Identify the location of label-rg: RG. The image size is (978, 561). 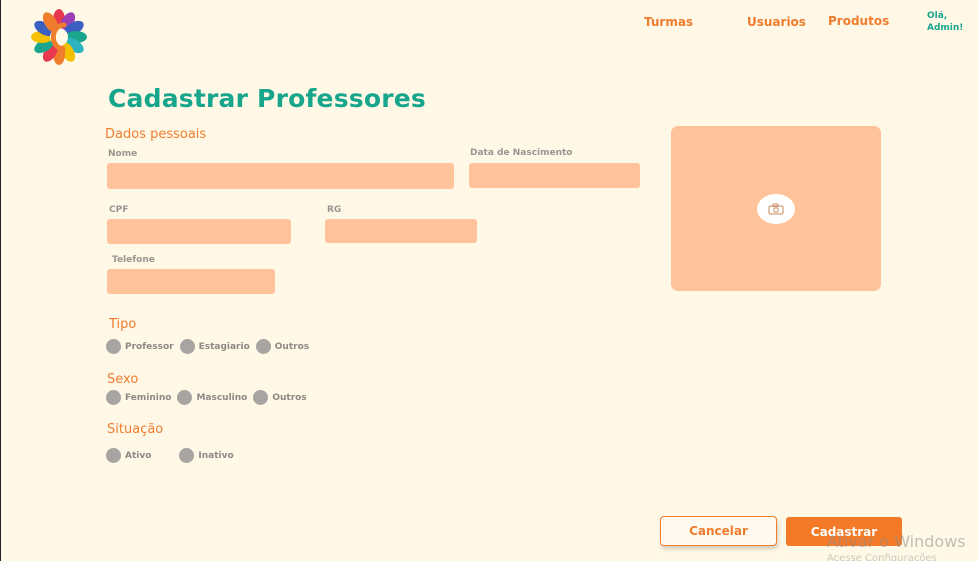
(334, 210).